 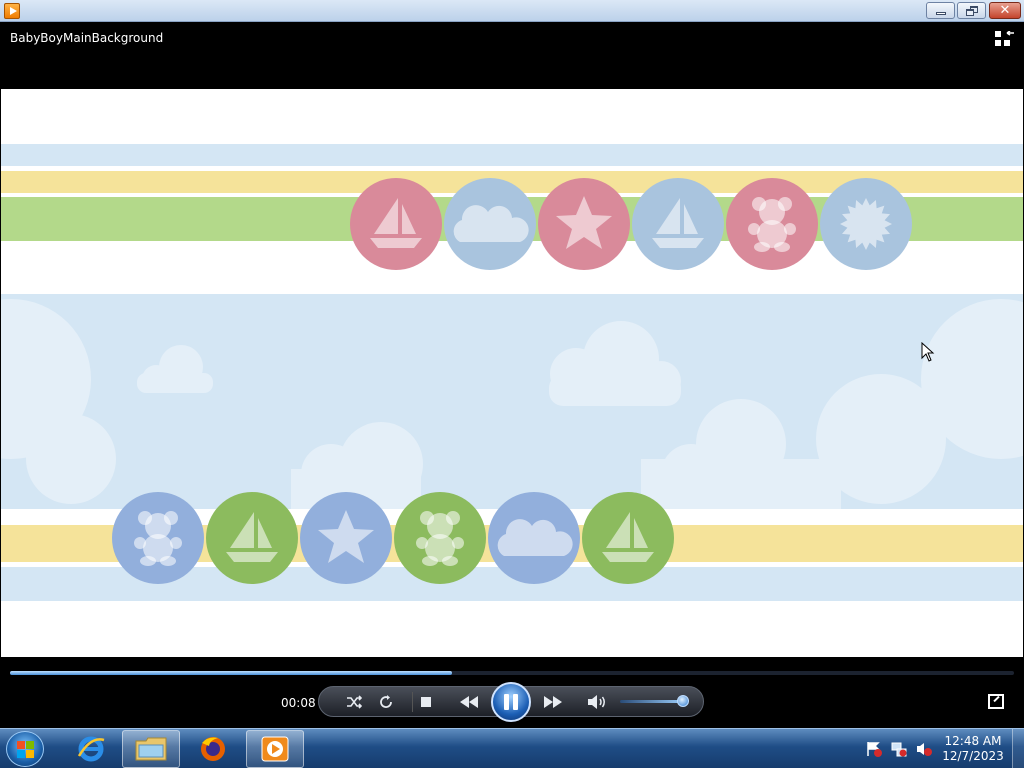 I want to click on pause-icon, so click(x=506, y=702).